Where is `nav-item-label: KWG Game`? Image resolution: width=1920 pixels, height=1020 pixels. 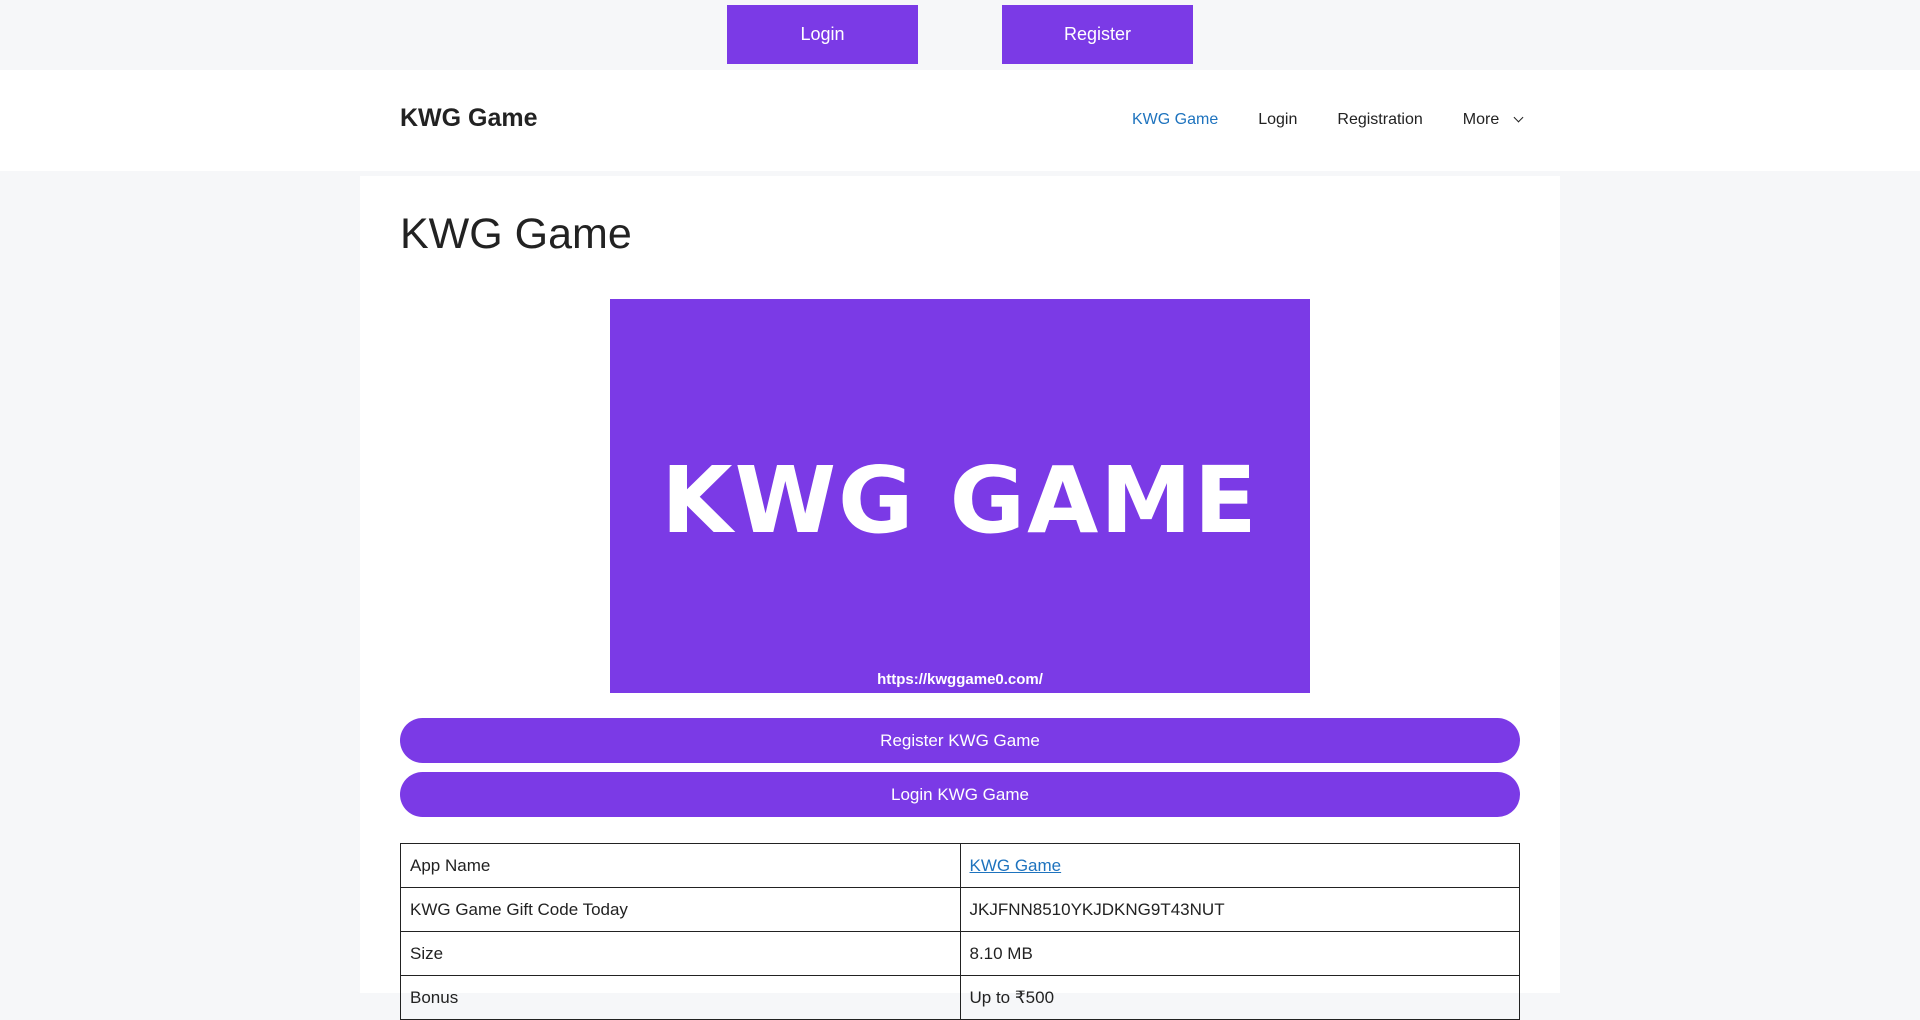 nav-item-label: KWG Game is located at coordinates (1175, 119).